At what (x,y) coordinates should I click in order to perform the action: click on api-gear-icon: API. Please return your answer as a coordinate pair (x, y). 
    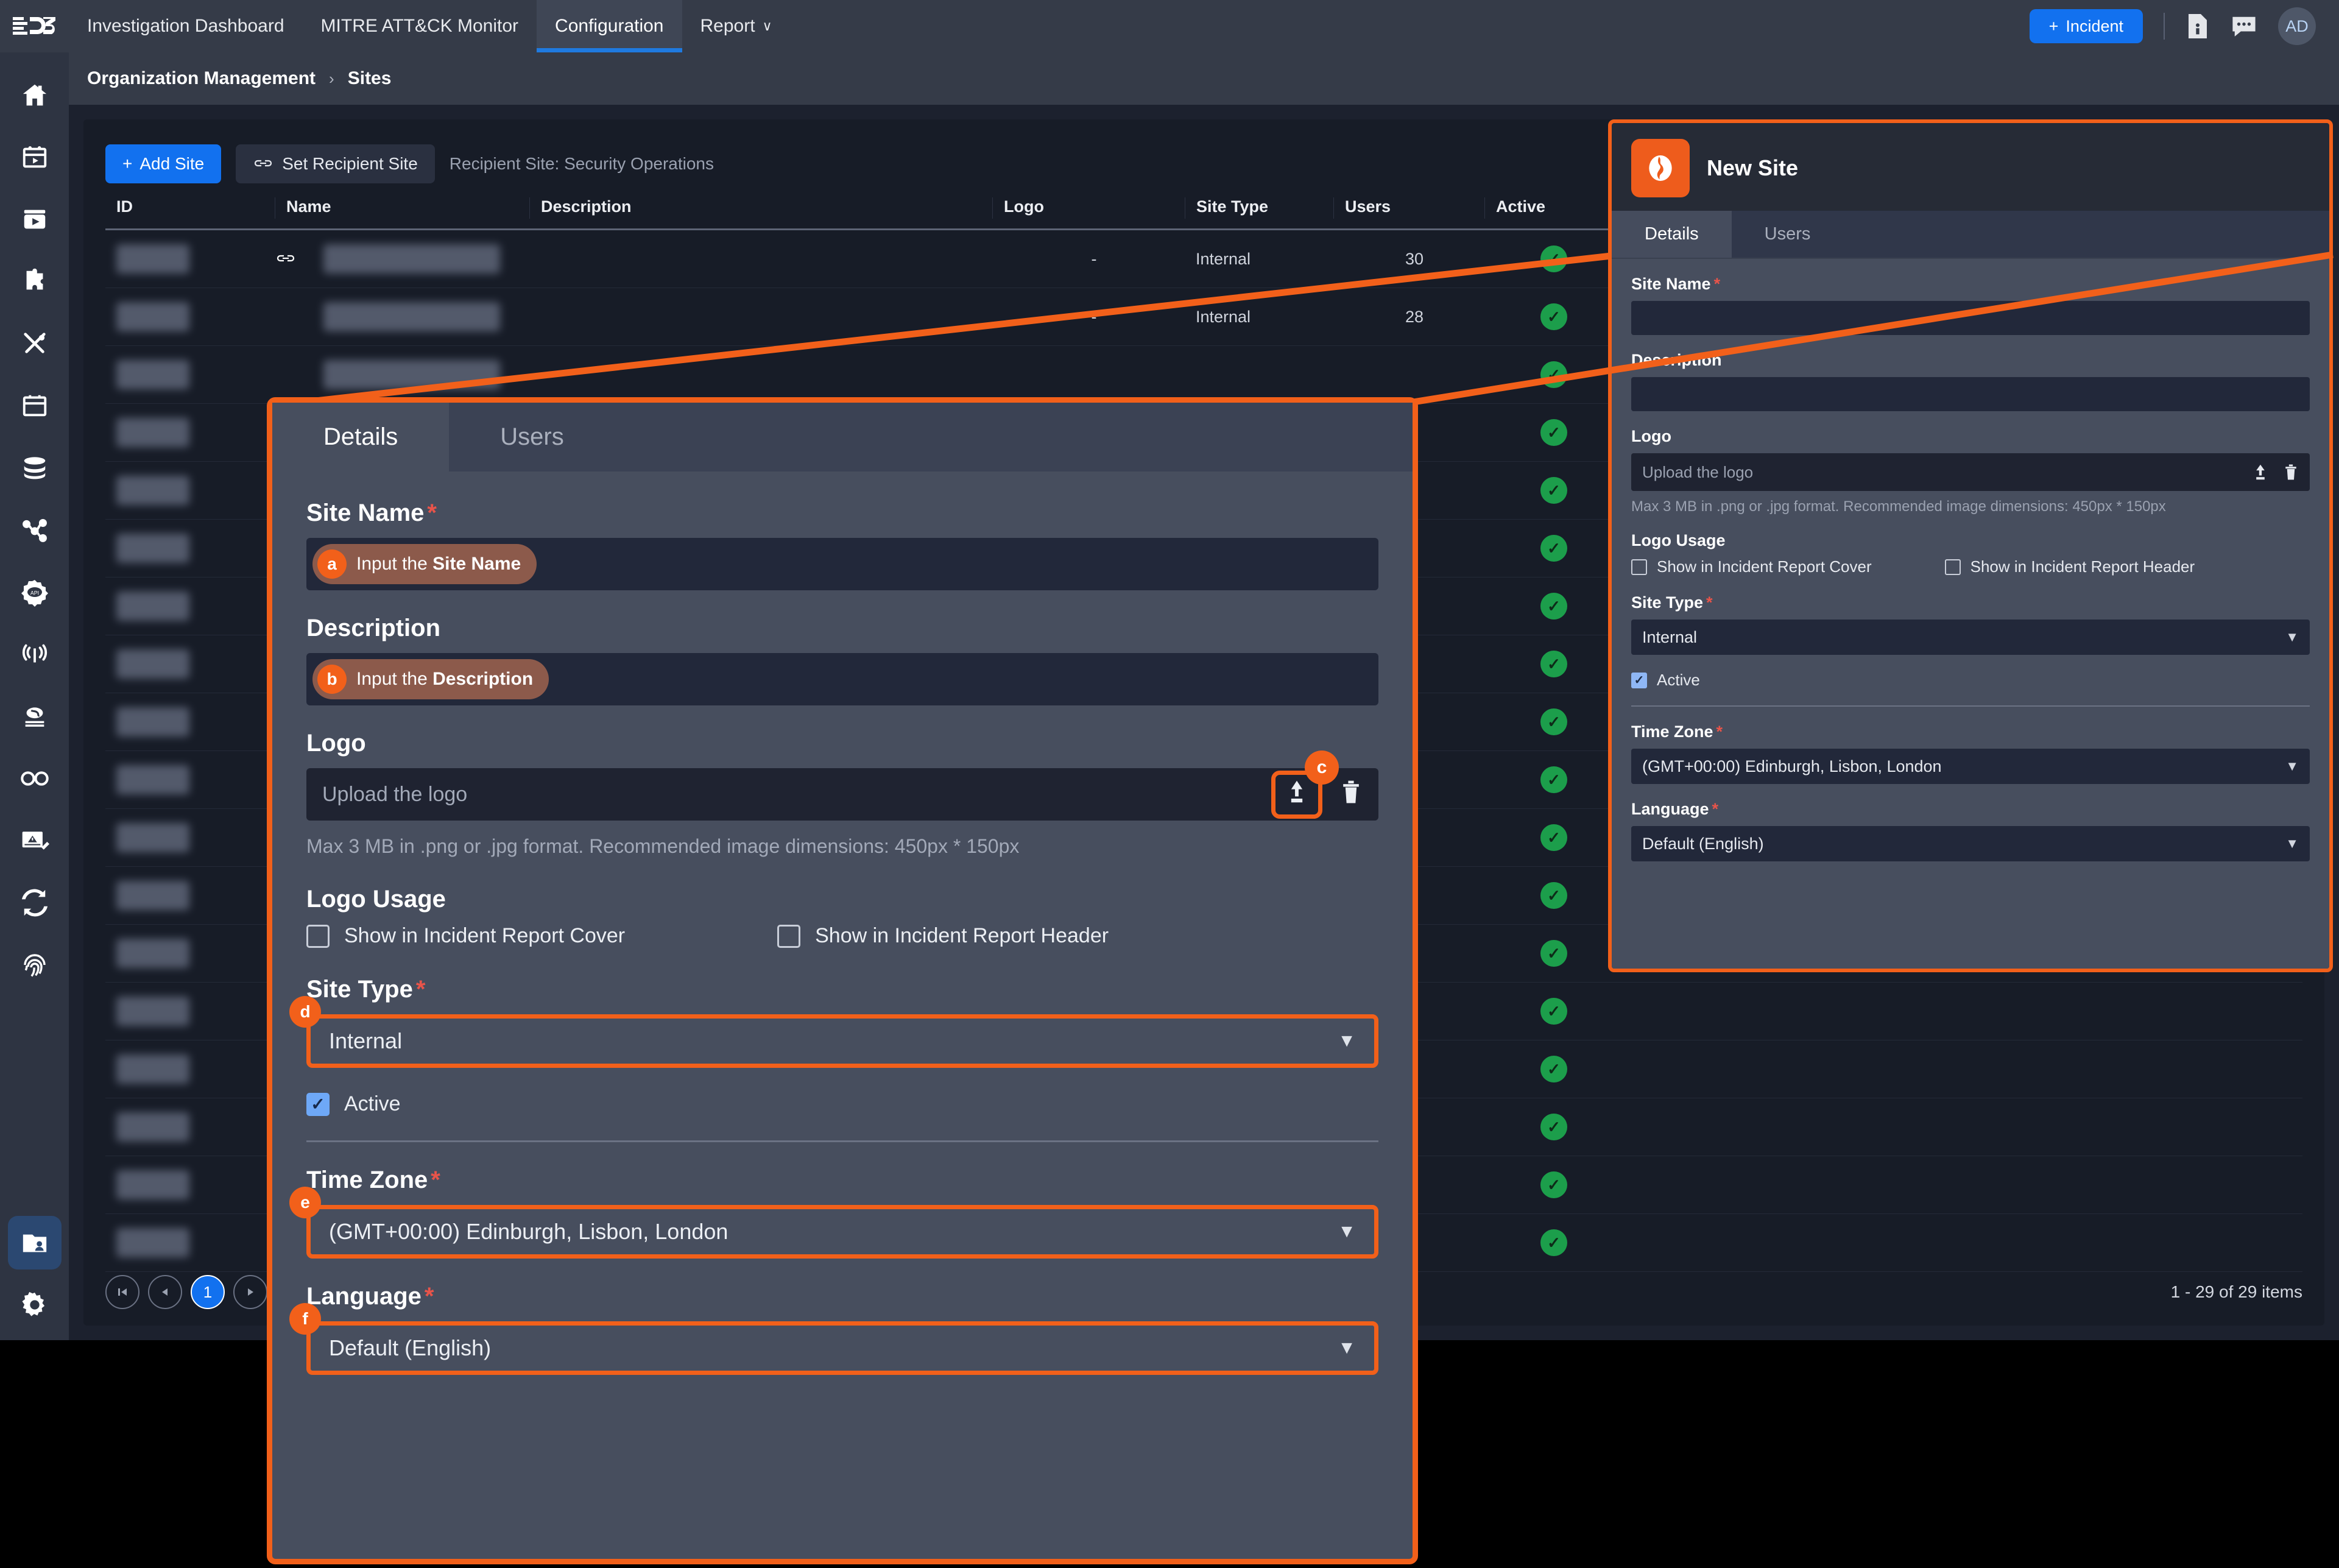
    Looking at the image, I should click on (35, 592).